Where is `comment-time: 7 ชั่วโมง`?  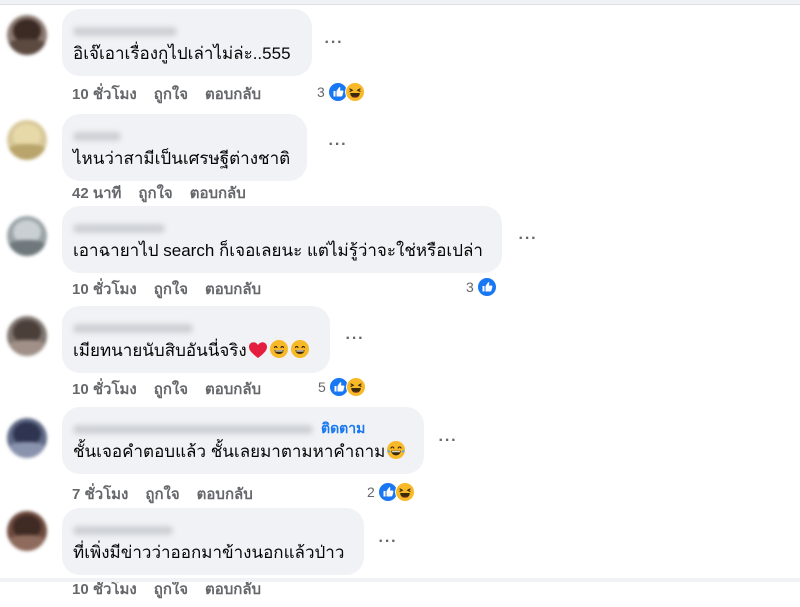
comment-time: 7 ชั่วโมง is located at coordinates (100, 494).